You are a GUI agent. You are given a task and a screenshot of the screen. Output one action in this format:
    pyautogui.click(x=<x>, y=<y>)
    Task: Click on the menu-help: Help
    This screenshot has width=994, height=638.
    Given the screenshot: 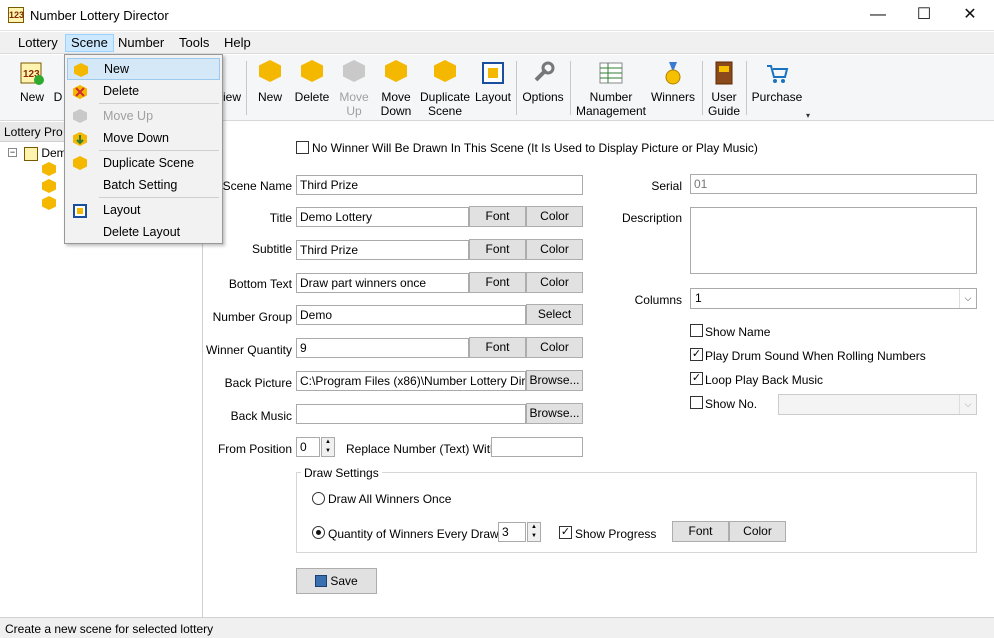 What is the action you would take?
    pyautogui.click(x=237, y=43)
    